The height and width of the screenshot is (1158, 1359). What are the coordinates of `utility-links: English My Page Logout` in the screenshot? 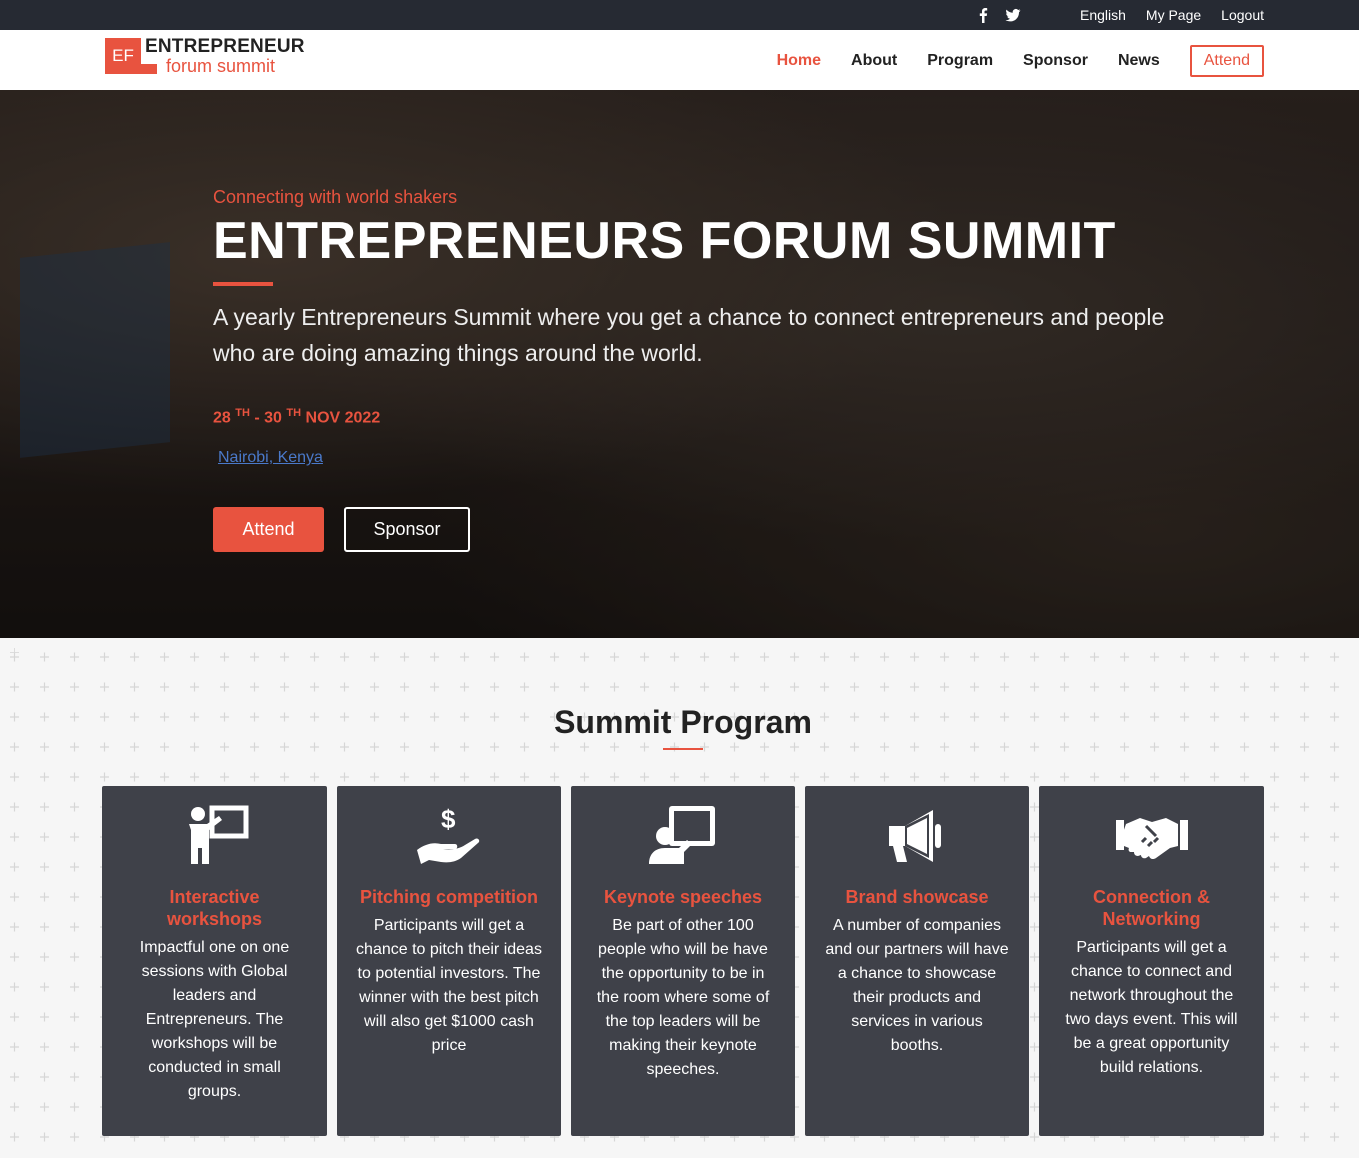 It's located at (1172, 15).